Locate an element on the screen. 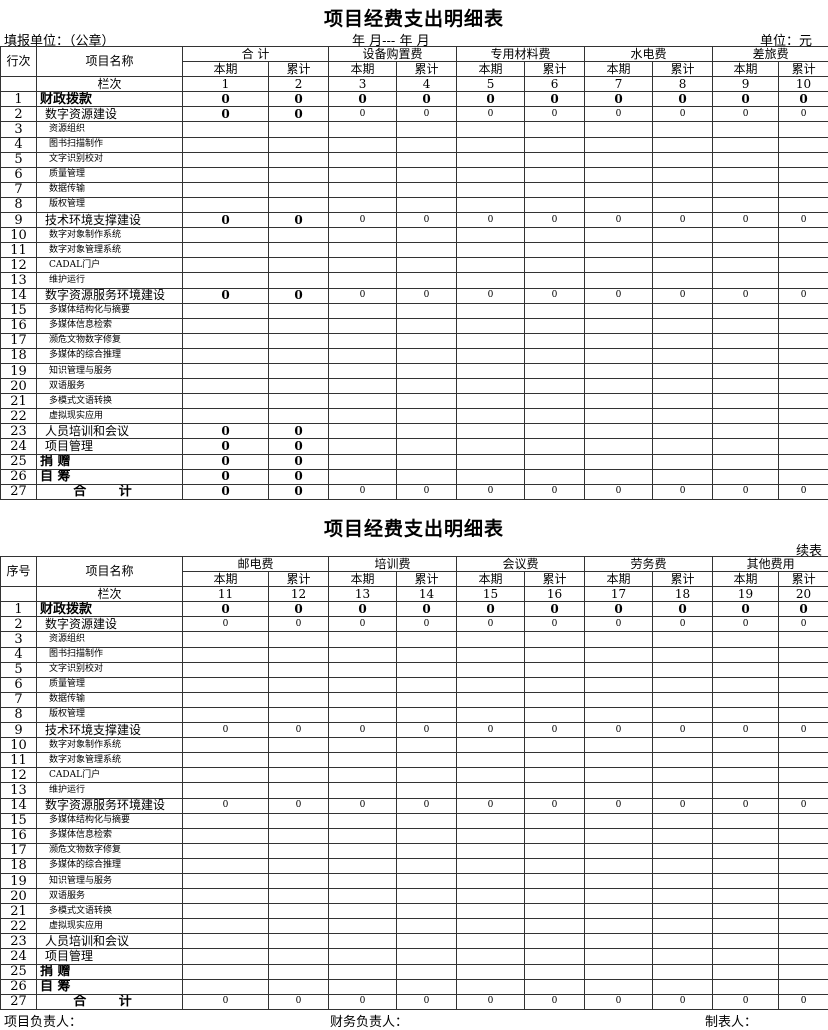 This screenshot has height=1030, width=828. table-row: 7数据传输 is located at coordinates (414, 699).